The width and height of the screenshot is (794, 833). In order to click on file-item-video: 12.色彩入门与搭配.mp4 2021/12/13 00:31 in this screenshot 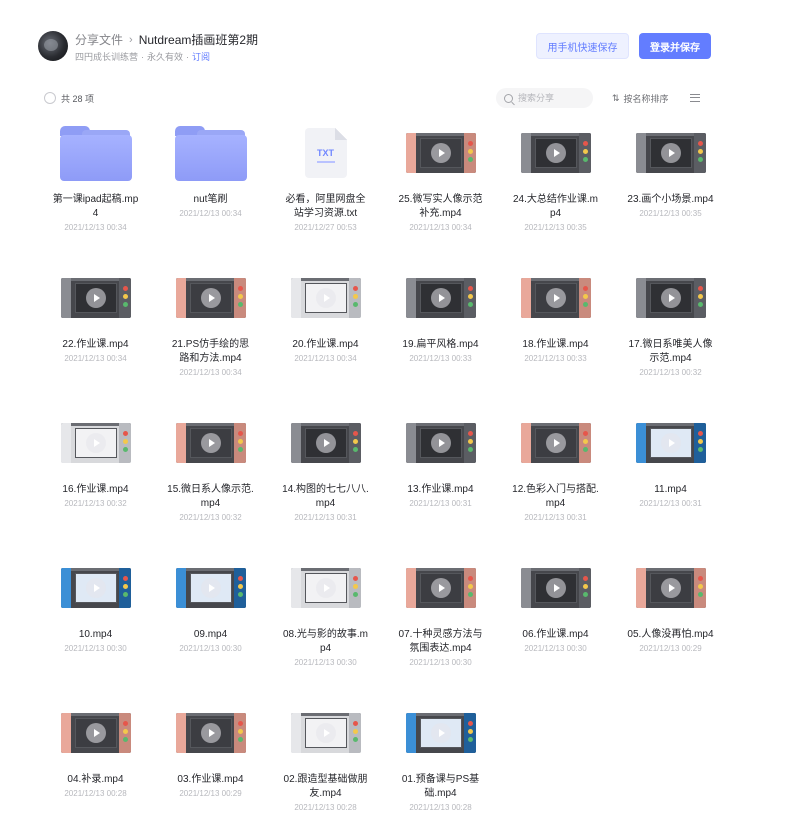, I will do `click(555, 477)`.